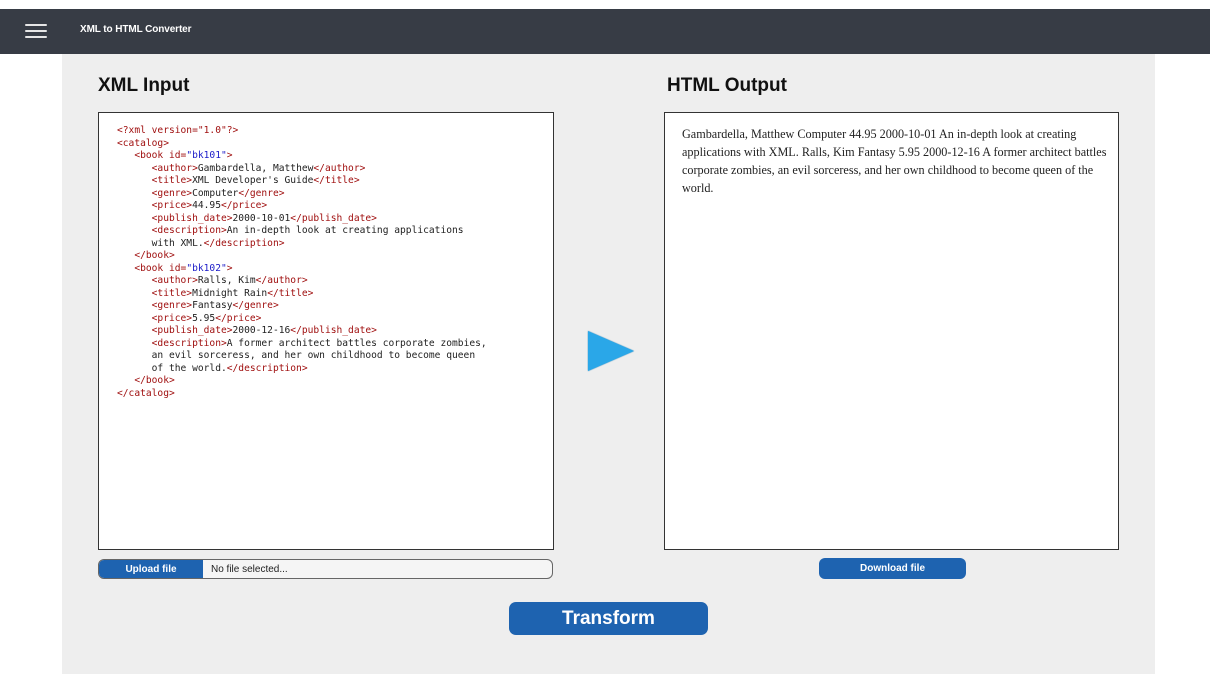 Image resolution: width=1210 pixels, height=674 pixels. What do you see at coordinates (143, 143) in the screenshot?
I see `xml-tag-token: <catalog>` at bounding box center [143, 143].